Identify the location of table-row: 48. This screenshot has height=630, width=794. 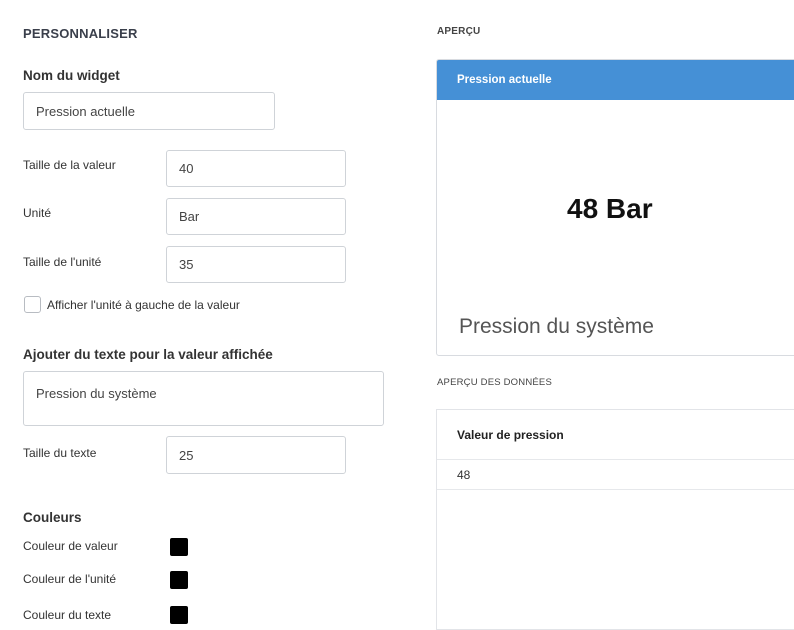
(464, 475).